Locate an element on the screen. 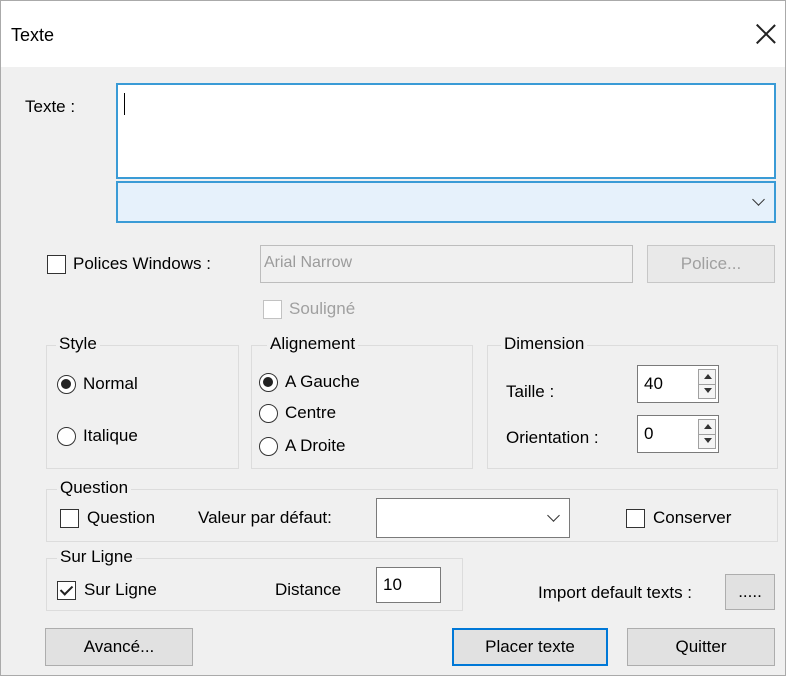 The image size is (786, 676). import-default-texts-label: Import default texts : is located at coordinates (615, 592).